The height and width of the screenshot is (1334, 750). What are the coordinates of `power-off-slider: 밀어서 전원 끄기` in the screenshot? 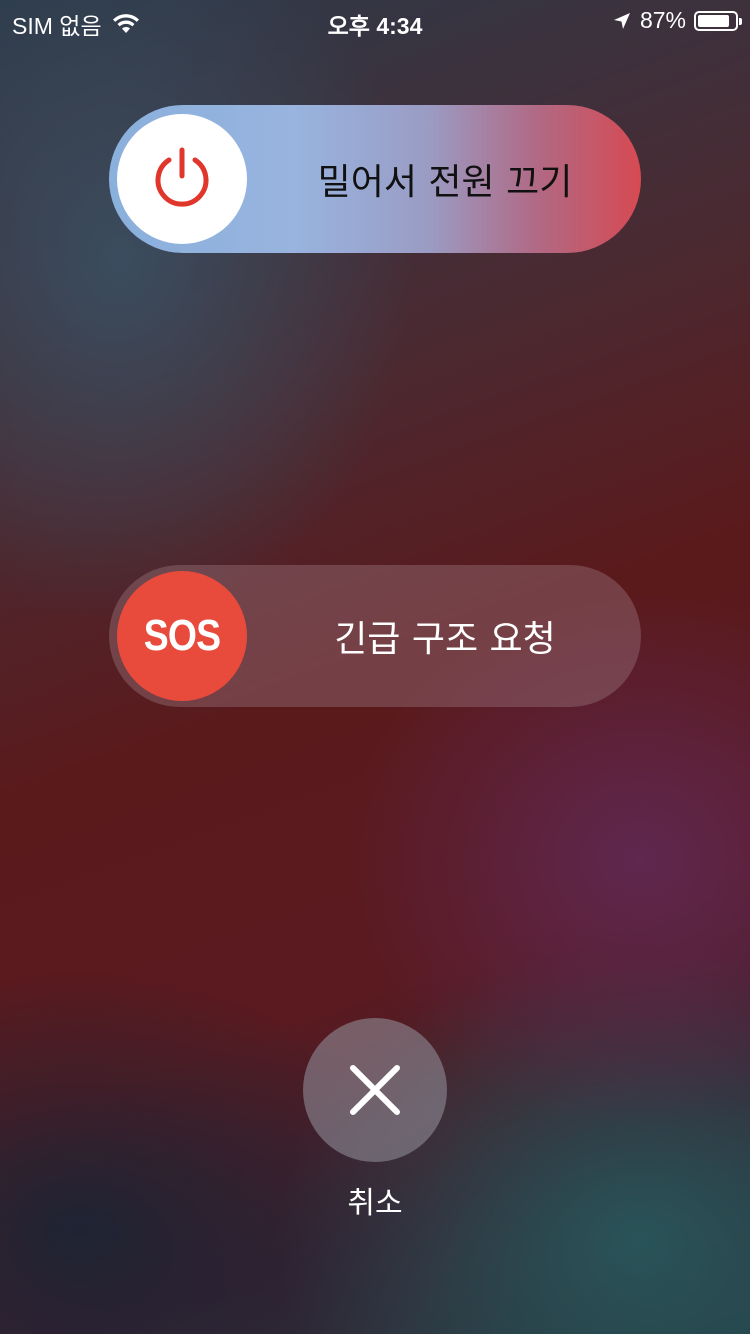 It's located at (375, 179).